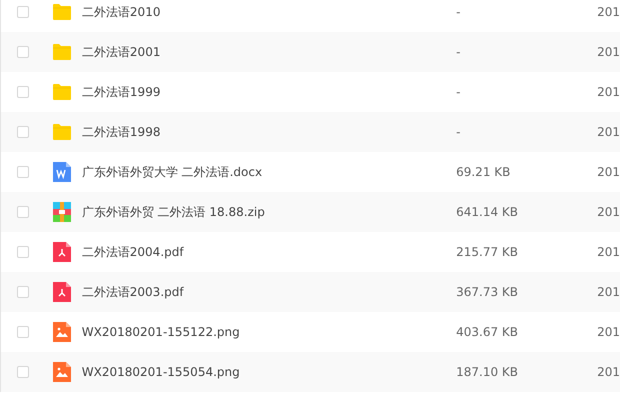 The image size is (620, 403). I want to click on file-name: 二外法语1998, so click(269, 132).